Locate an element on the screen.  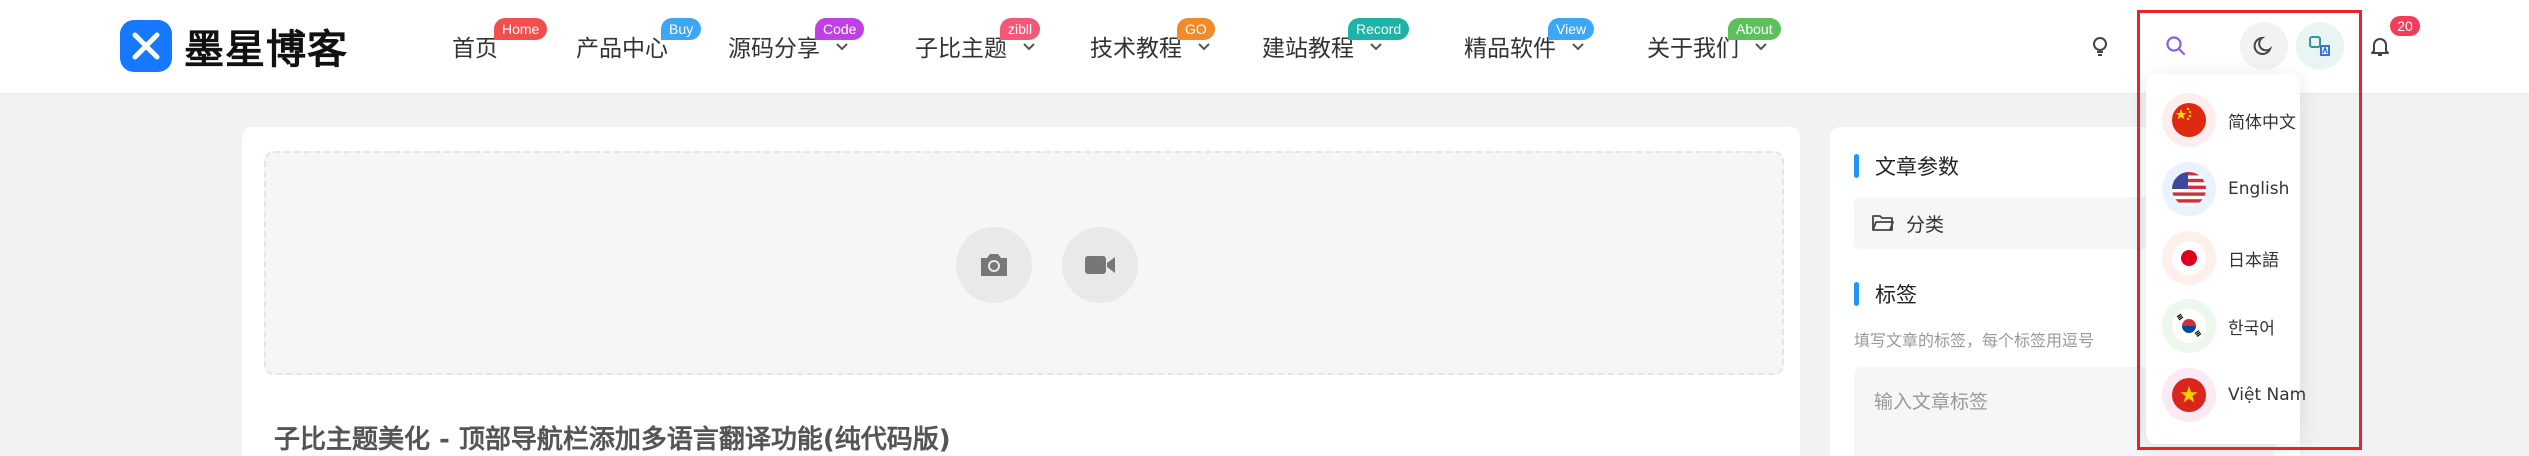
tags-title-text: 标签 is located at coordinates (1896, 295).